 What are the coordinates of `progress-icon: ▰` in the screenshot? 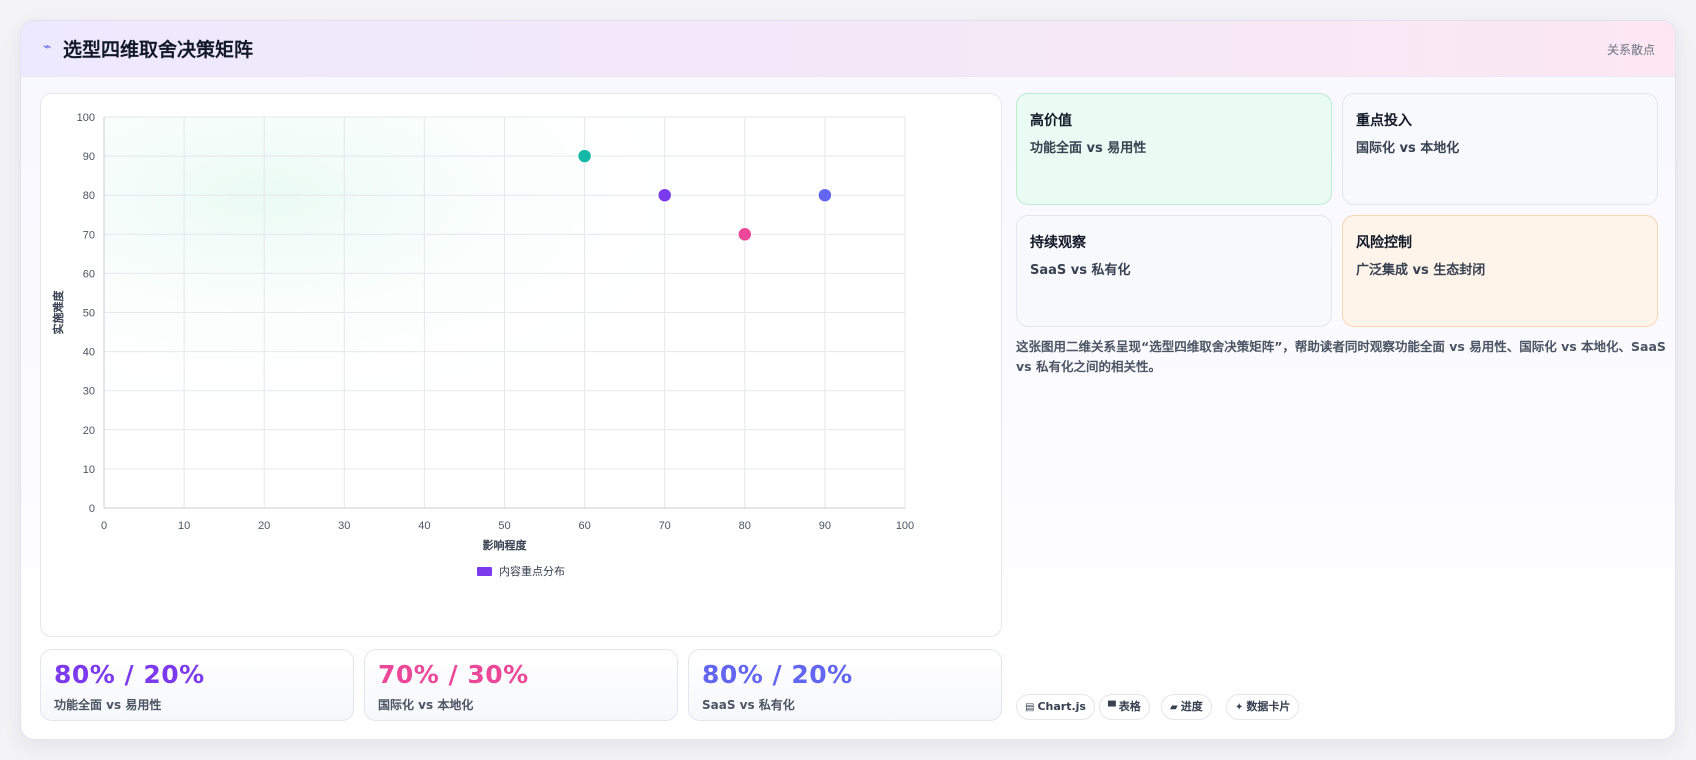 It's located at (1174, 707).